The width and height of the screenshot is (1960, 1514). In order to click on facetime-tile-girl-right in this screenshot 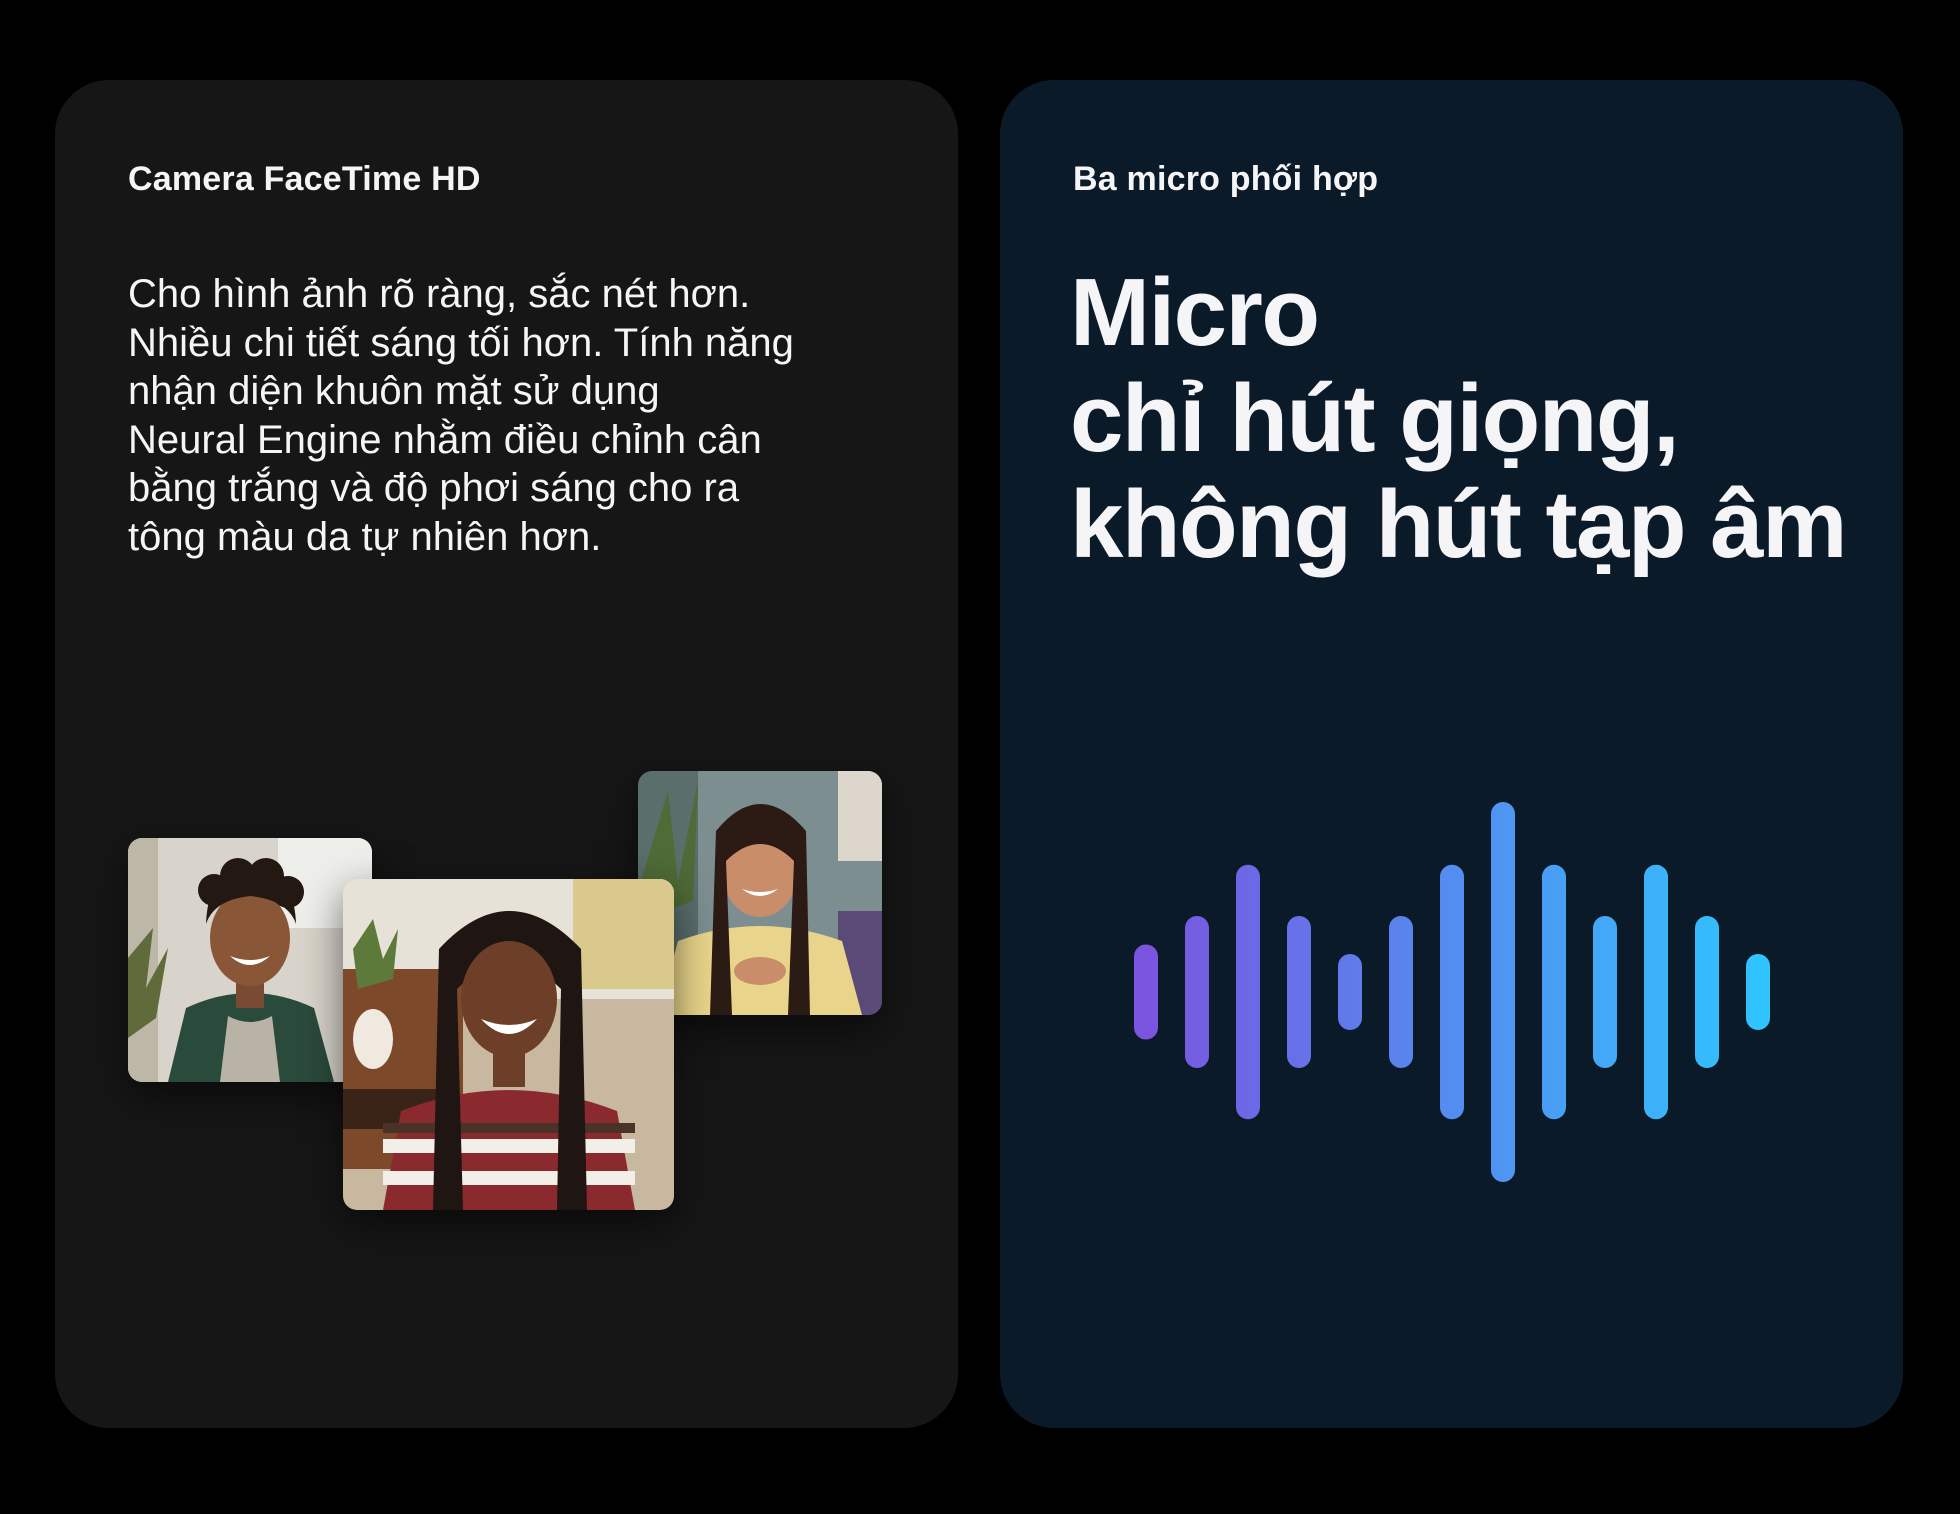, I will do `click(760, 893)`.